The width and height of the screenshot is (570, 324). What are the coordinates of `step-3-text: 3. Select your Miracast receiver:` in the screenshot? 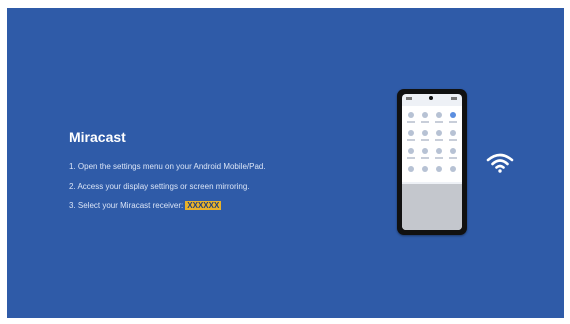 It's located at (126, 205).